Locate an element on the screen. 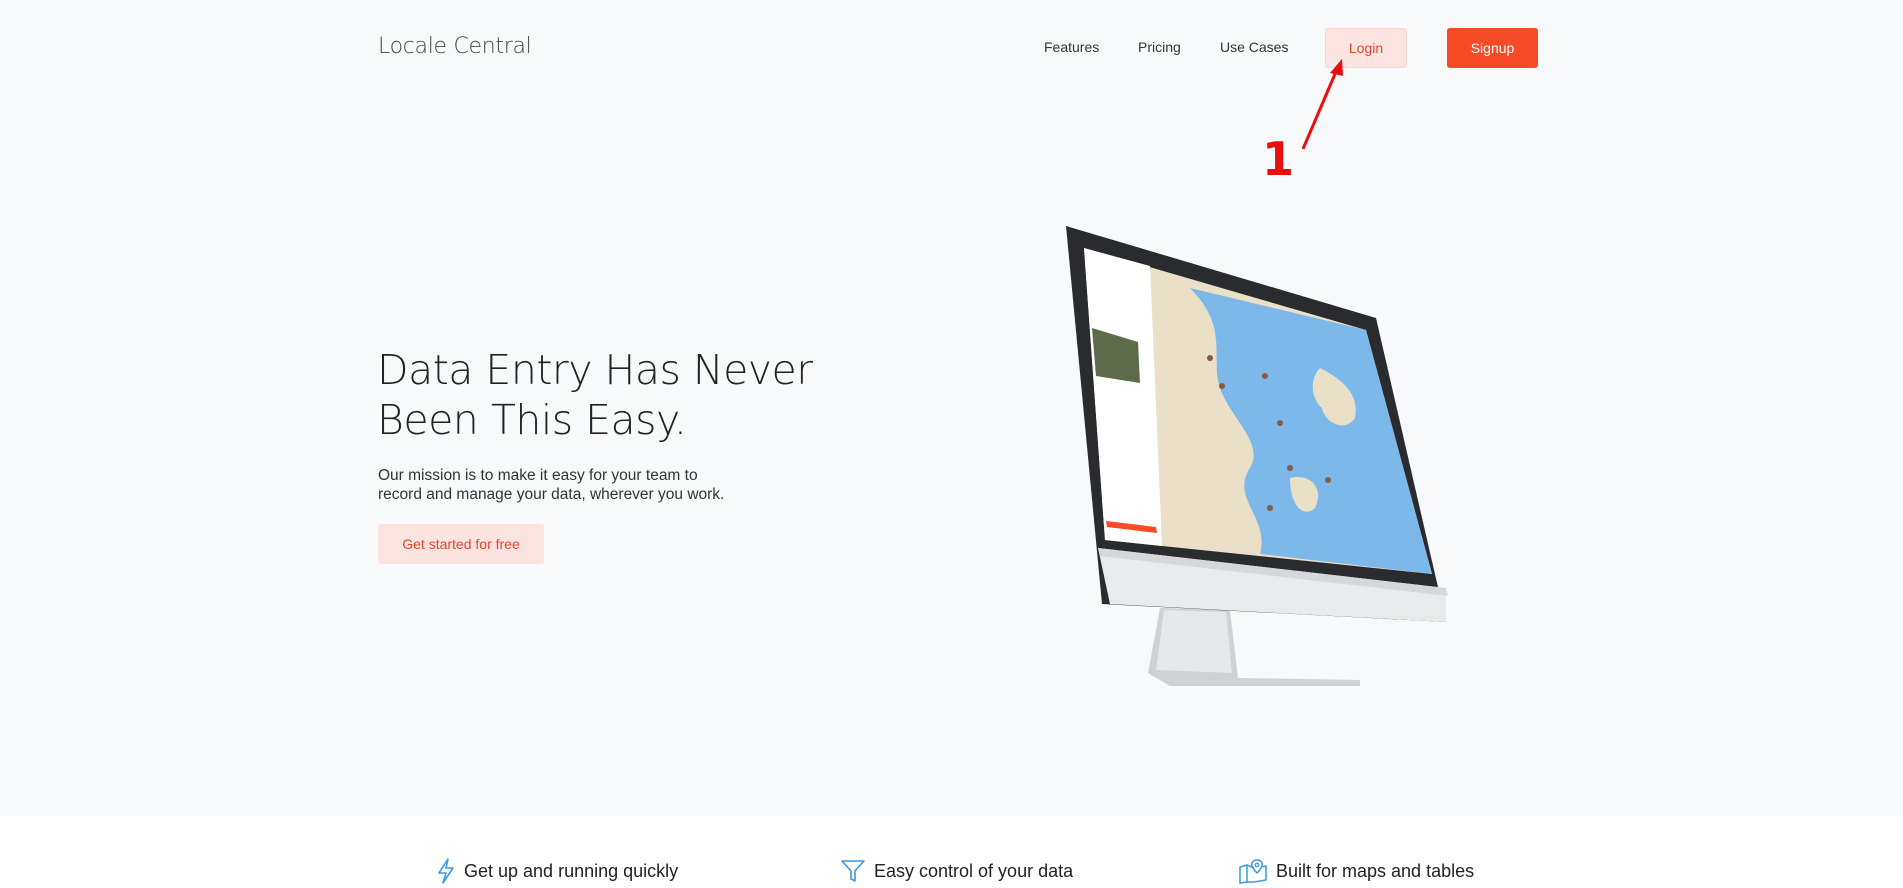  feature-quick-start: Get up and running quickly is located at coordinates (557, 871).